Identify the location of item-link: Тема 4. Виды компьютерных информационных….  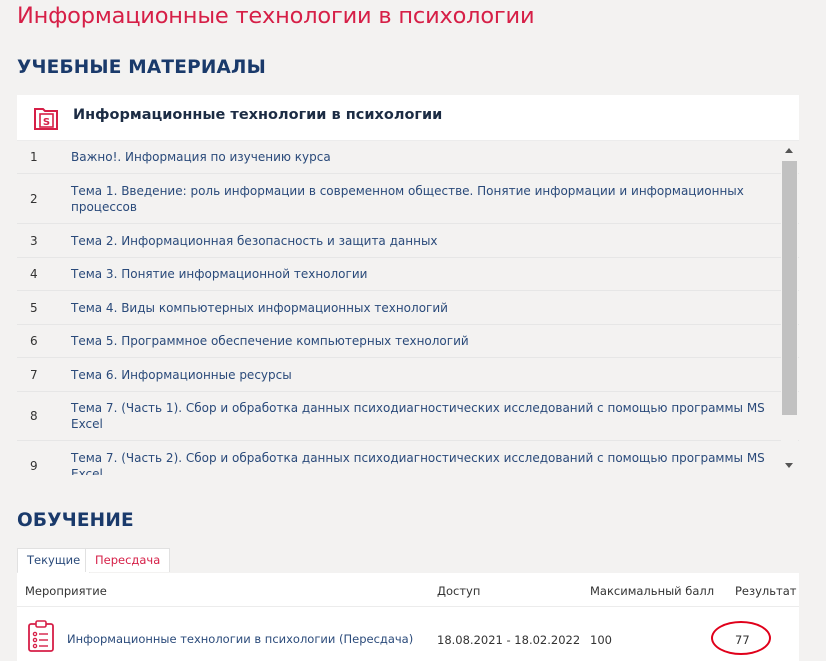
(421, 308).